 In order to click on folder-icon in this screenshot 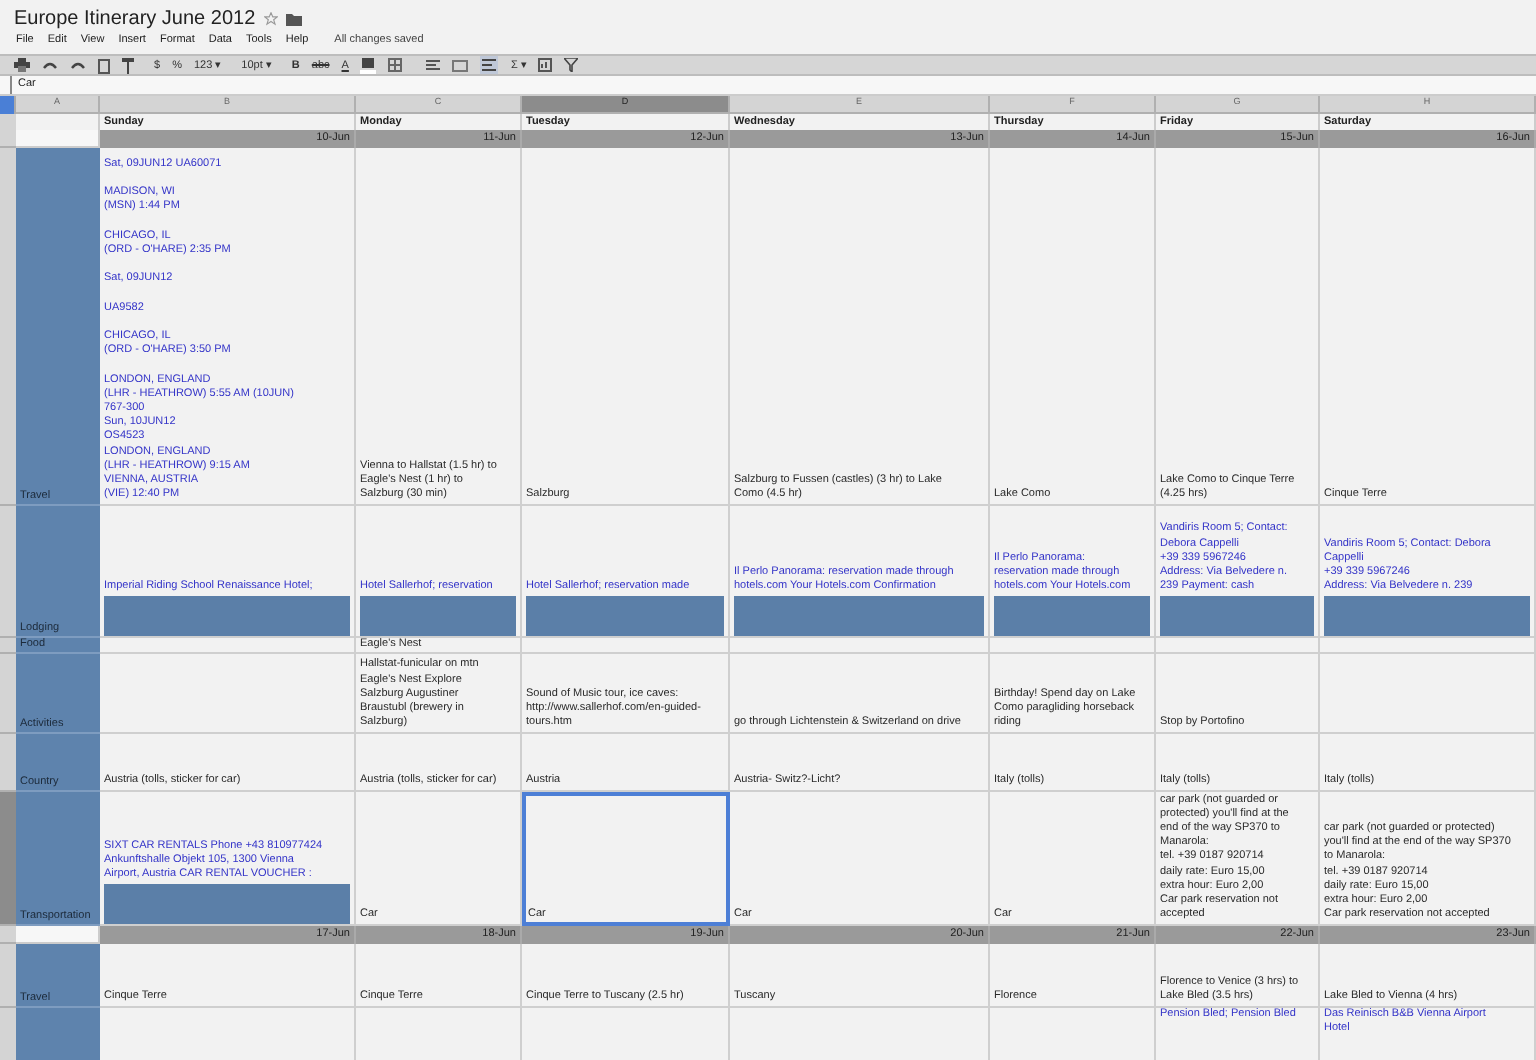, I will do `click(293, 19)`.